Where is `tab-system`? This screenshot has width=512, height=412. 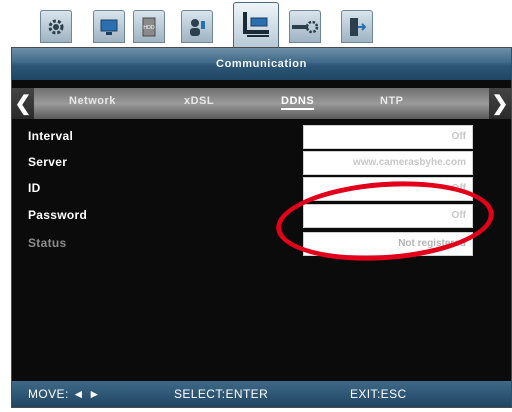 tab-system is located at coordinates (56, 26).